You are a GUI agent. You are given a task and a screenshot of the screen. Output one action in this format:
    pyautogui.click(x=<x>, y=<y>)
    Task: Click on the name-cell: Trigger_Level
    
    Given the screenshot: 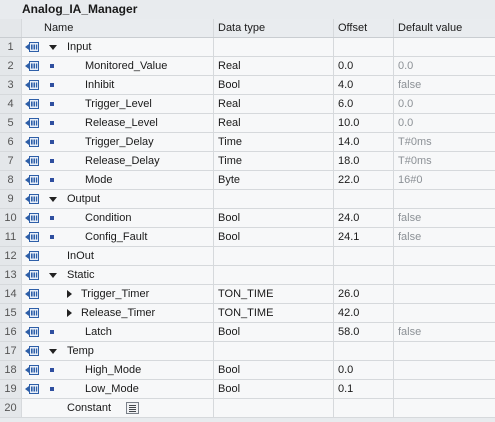 What is the action you would take?
    pyautogui.click(x=118, y=104)
    